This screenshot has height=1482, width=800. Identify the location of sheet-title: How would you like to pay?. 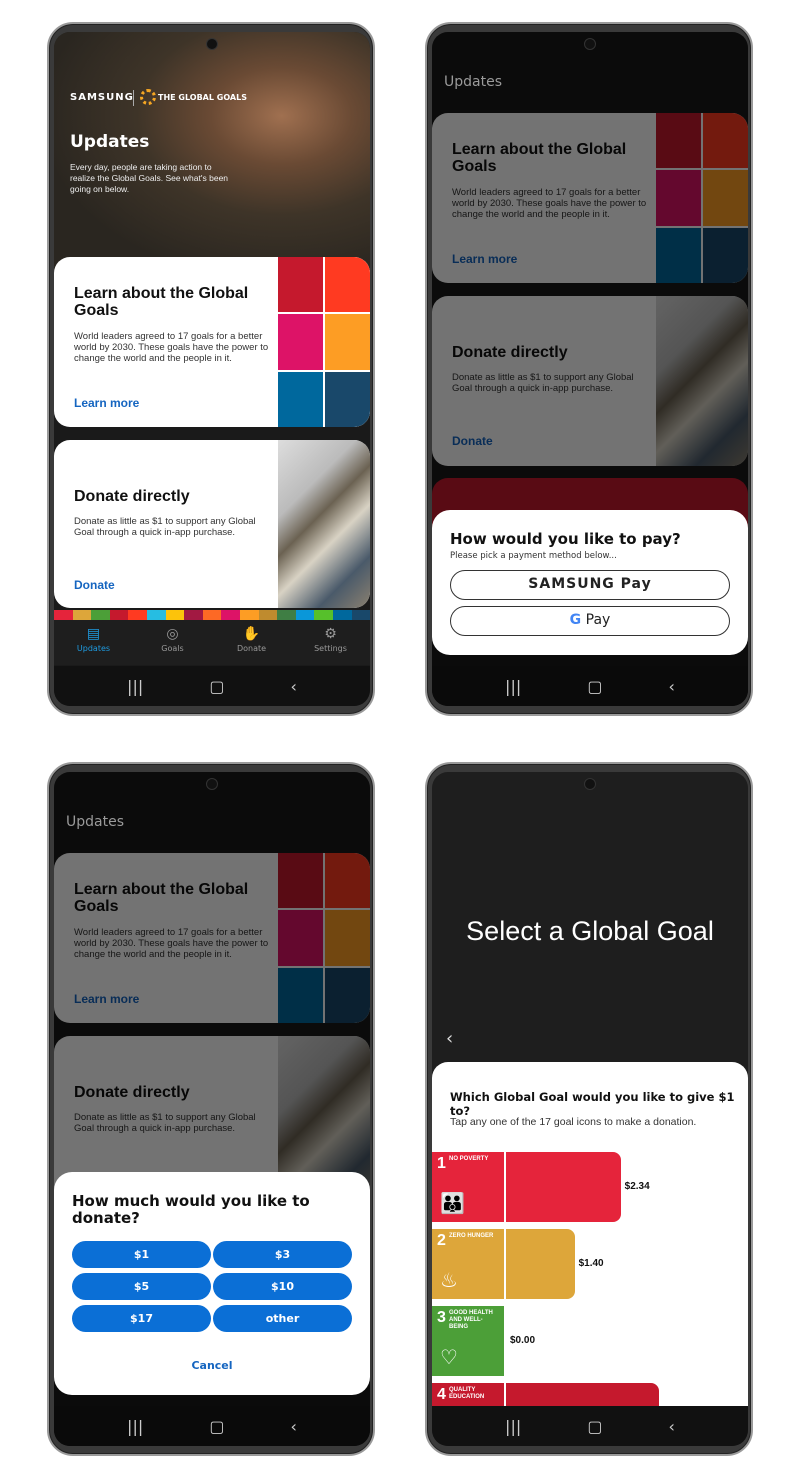
(565, 539).